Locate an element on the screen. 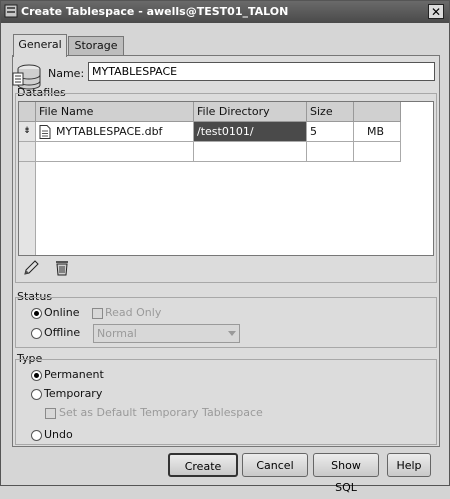  row-marker: ⇟ is located at coordinates (27, 132).